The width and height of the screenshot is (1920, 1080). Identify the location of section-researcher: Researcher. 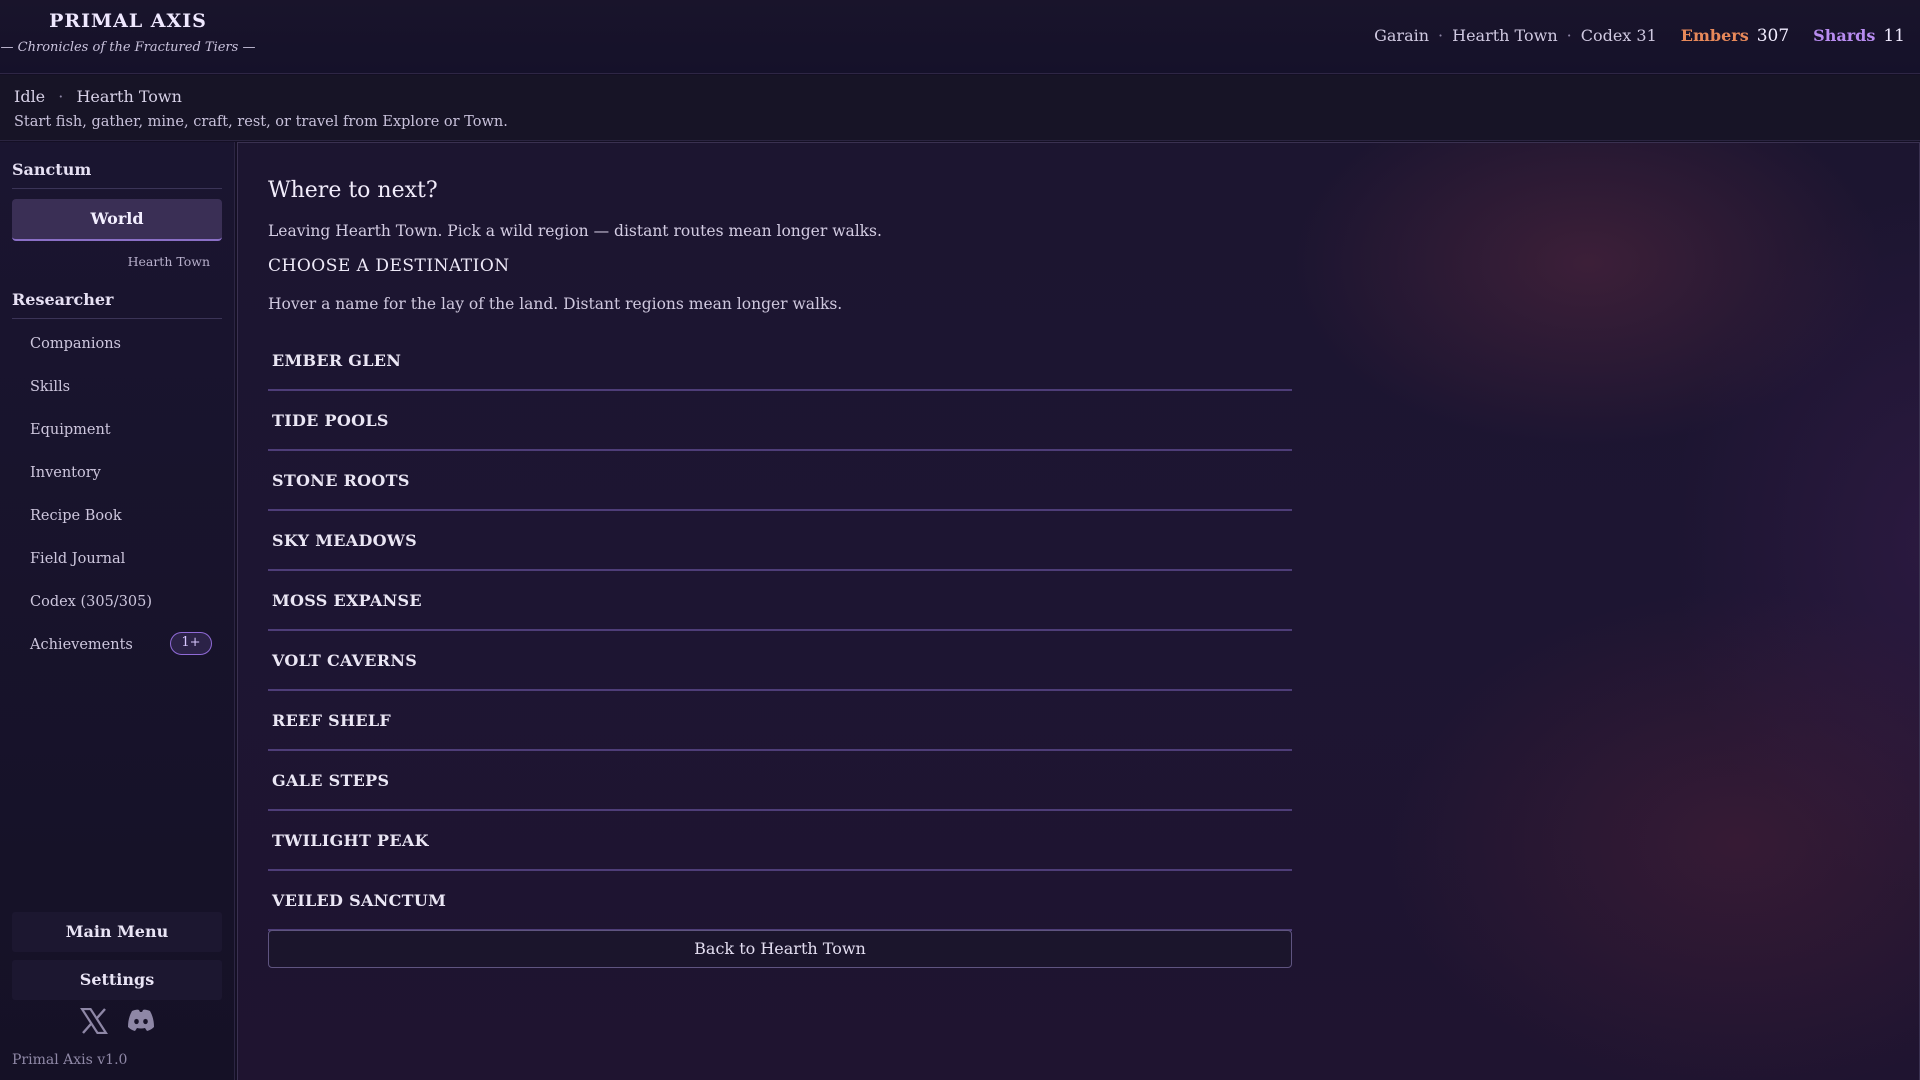
(117, 304).